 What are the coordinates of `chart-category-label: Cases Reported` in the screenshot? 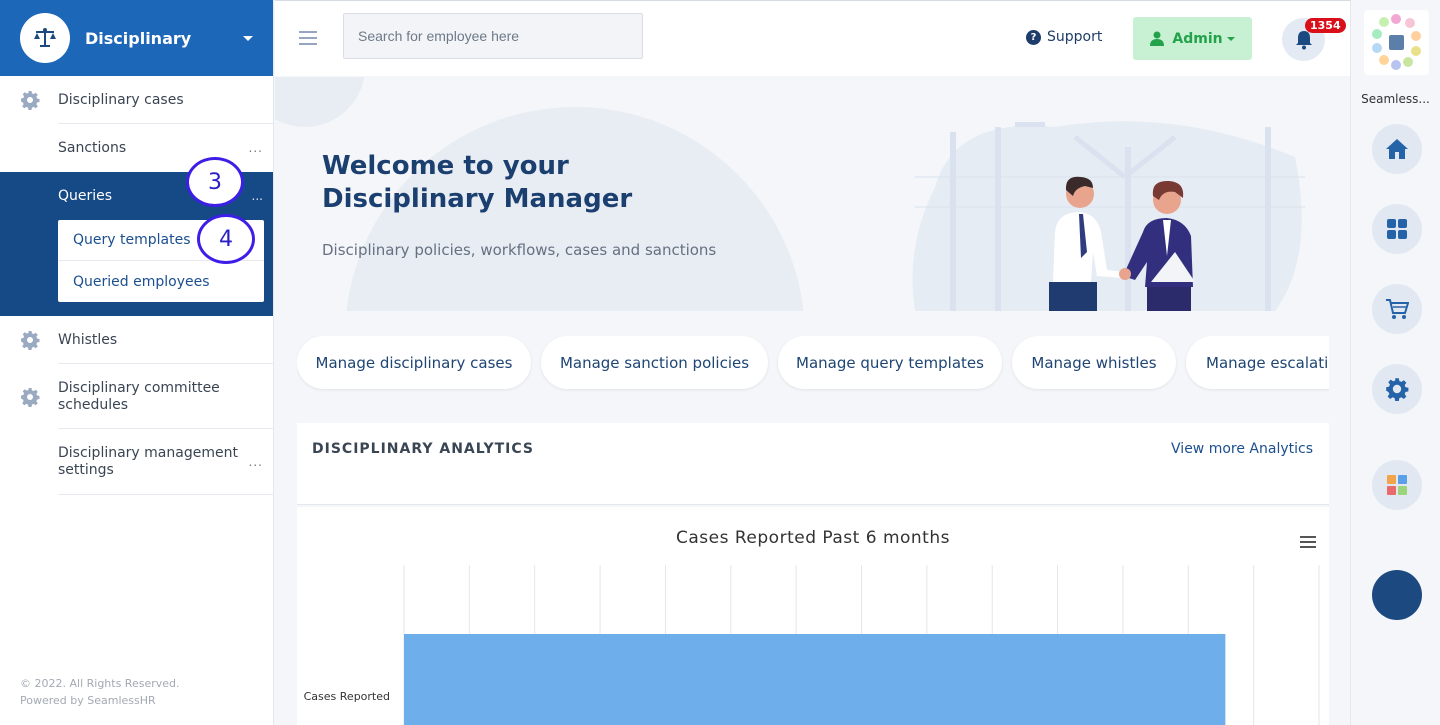 It's located at (347, 696).